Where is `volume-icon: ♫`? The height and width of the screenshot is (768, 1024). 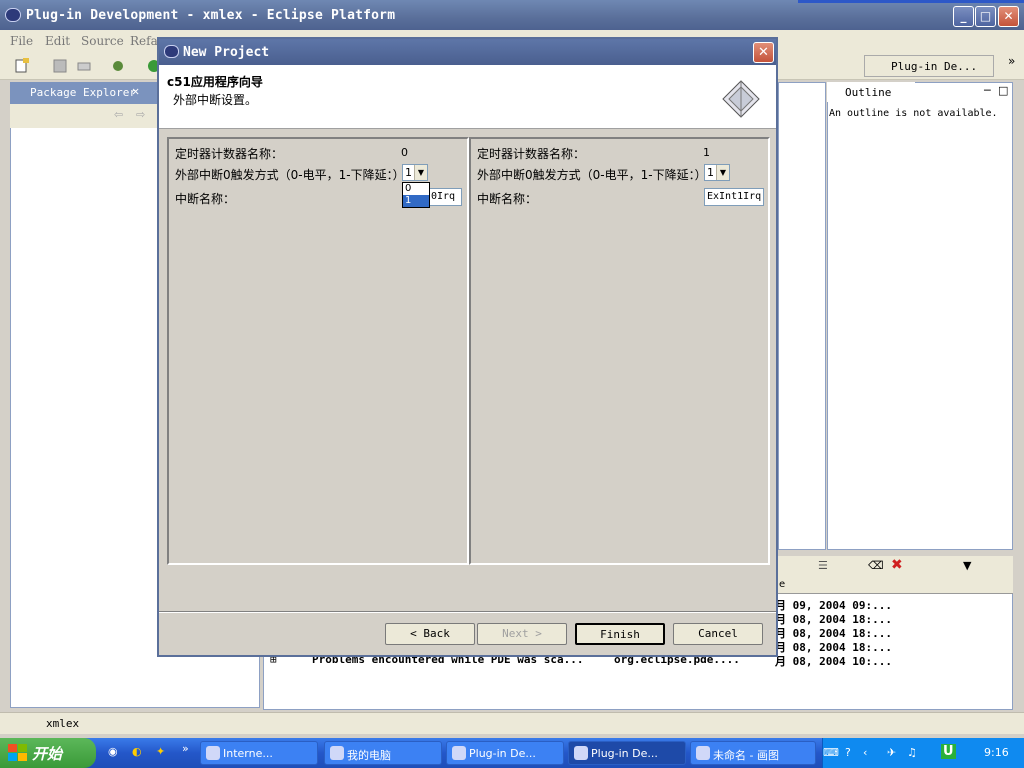 volume-icon: ♫ is located at coordinates (912, 752).